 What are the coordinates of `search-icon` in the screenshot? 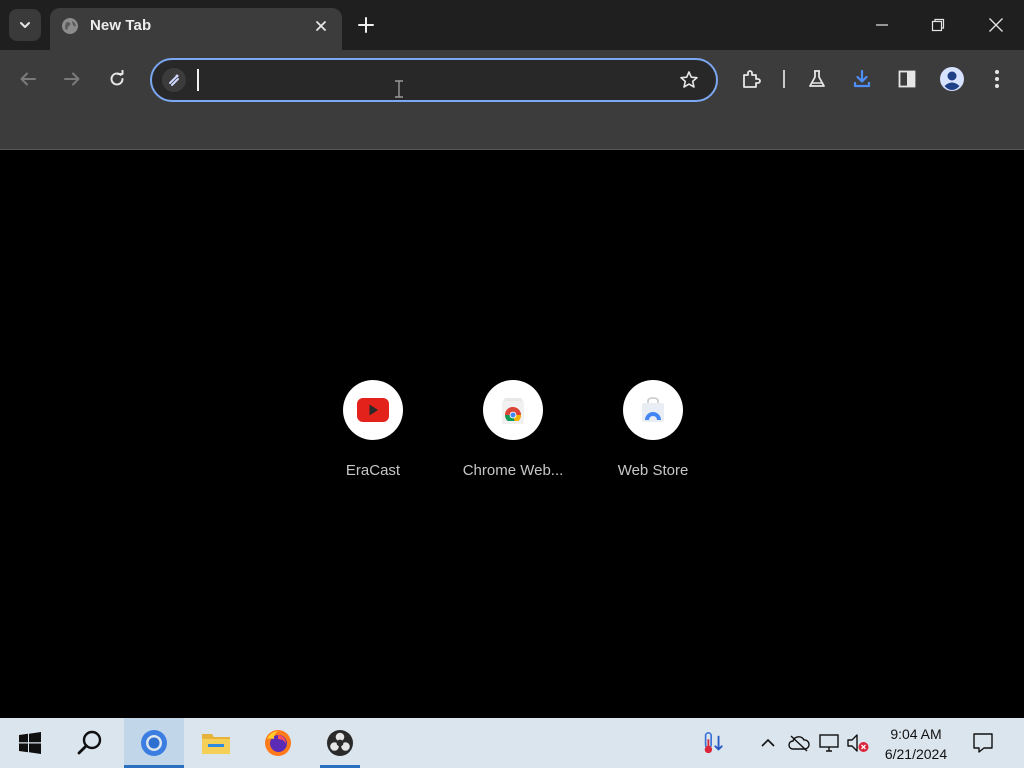 It's located at (89, 742).